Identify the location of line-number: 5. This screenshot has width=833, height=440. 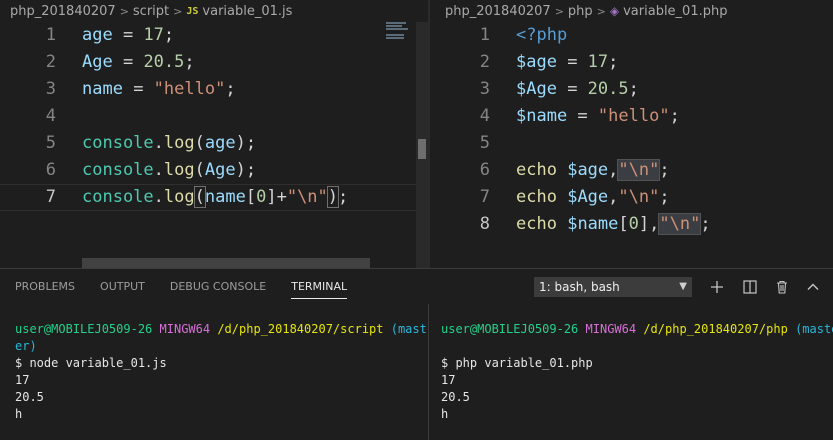
(50, 143).